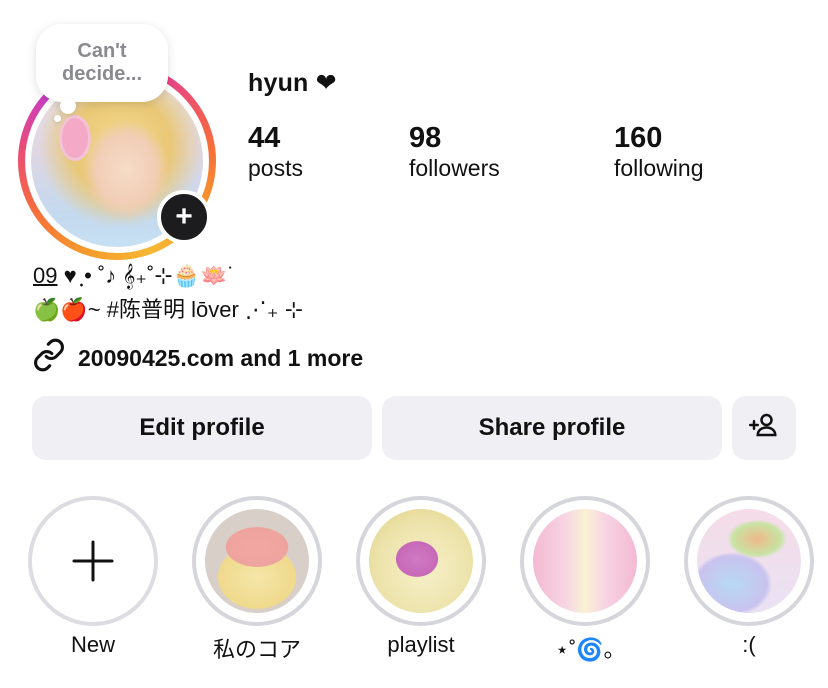 The height and width of the screenshot is (688, 828). I want to click on highlight-1-cover, so click(257, 561).